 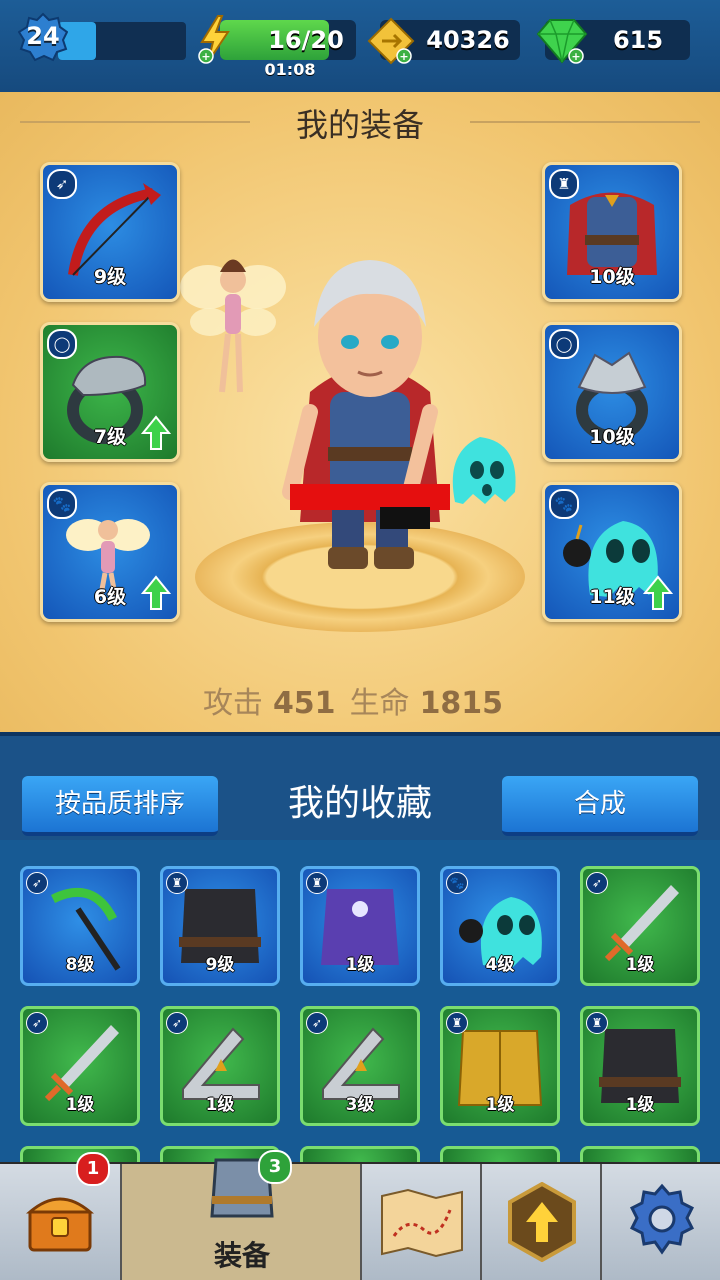 What do you see at coordinates (612, 232) in the screenshot?
I see `equip-slot-armor: ♜ 10级` at bounding box center [612, 232].